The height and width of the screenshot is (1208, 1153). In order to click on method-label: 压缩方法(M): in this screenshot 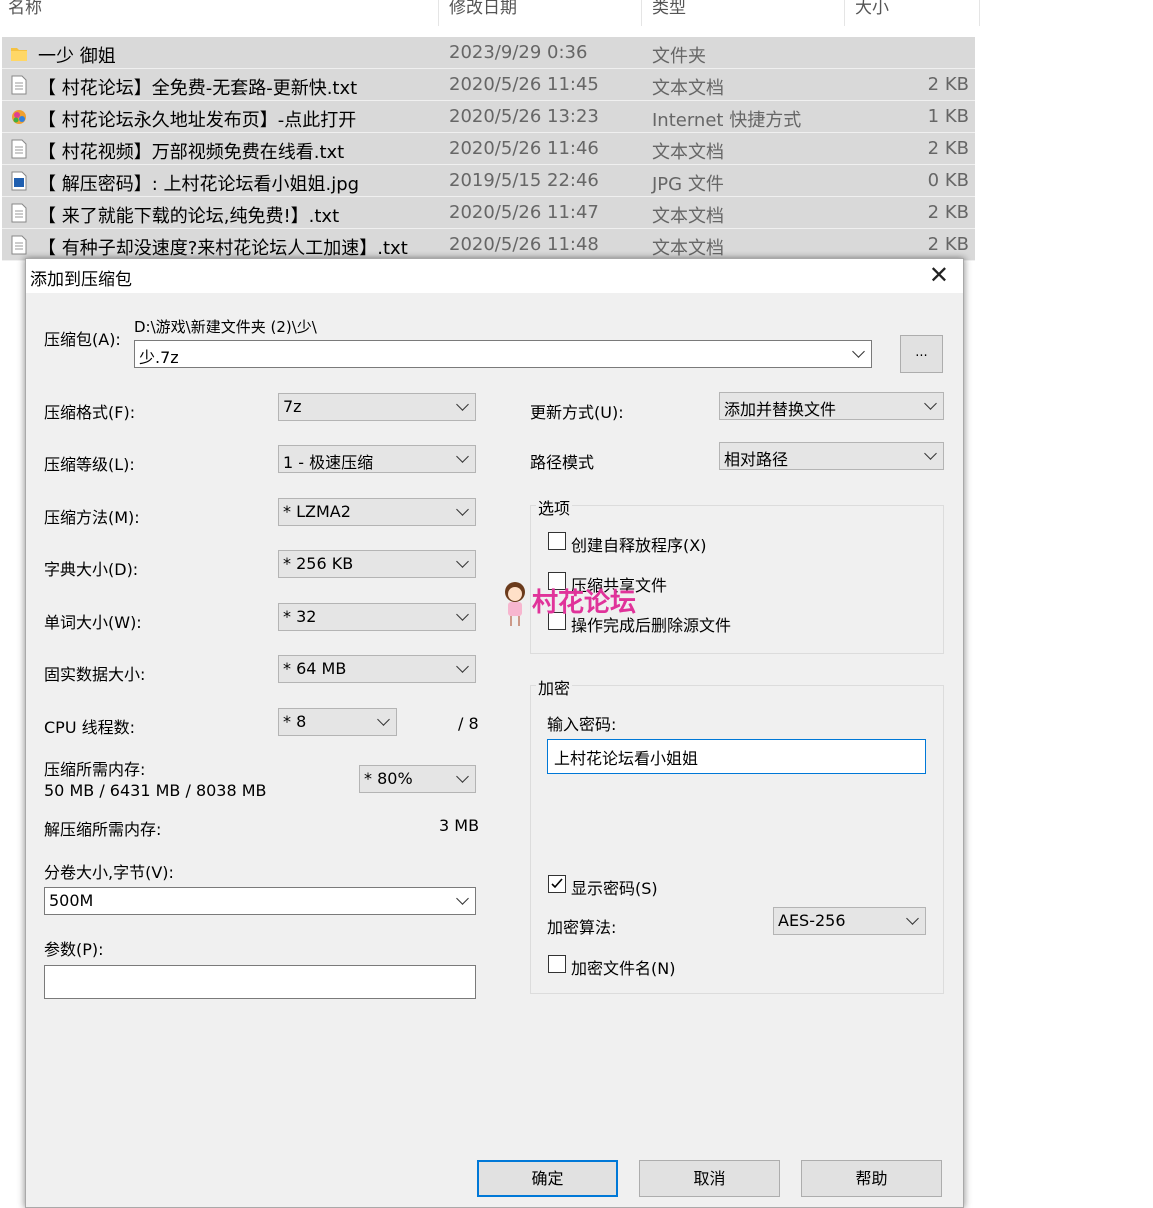, I will do `click(92, 517)`.